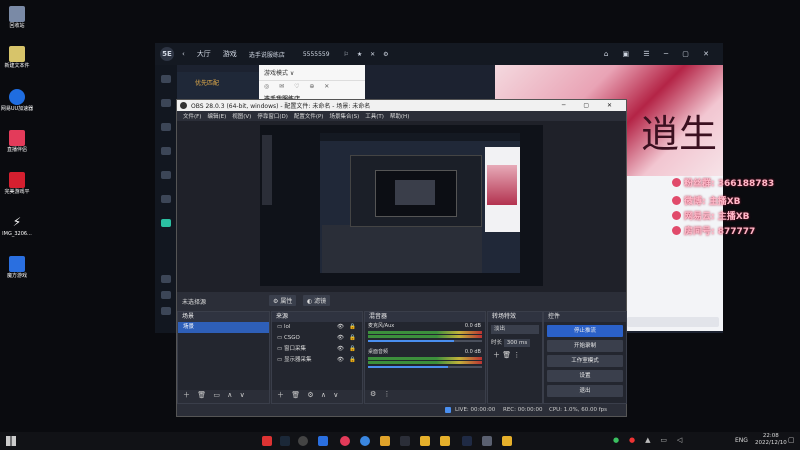 This screenshot has width=800, height=450. Describe the element at coordinates (399, 116) in the screenshot. I see `menu-help: 帮助(H)` at that location.